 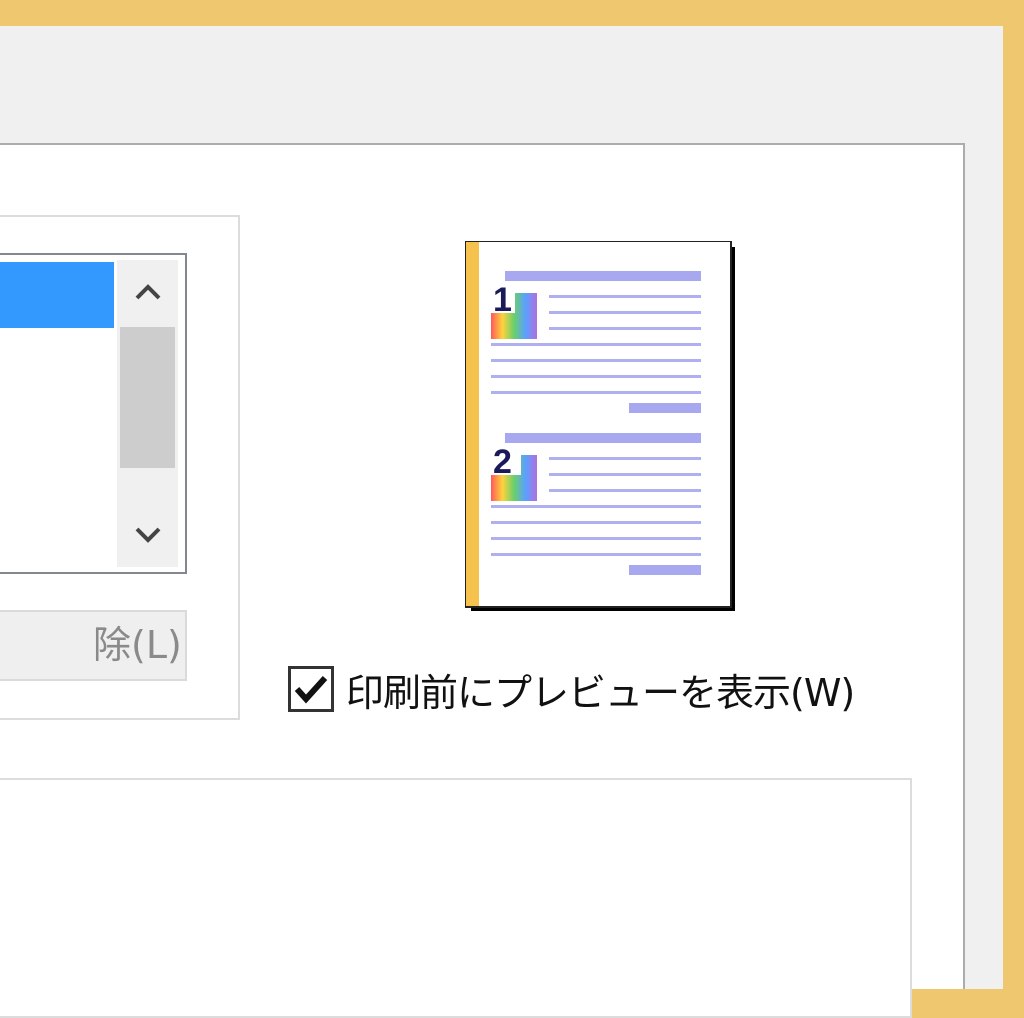 I want to click on vertical-scrollbar, so click(x=147, y=413).